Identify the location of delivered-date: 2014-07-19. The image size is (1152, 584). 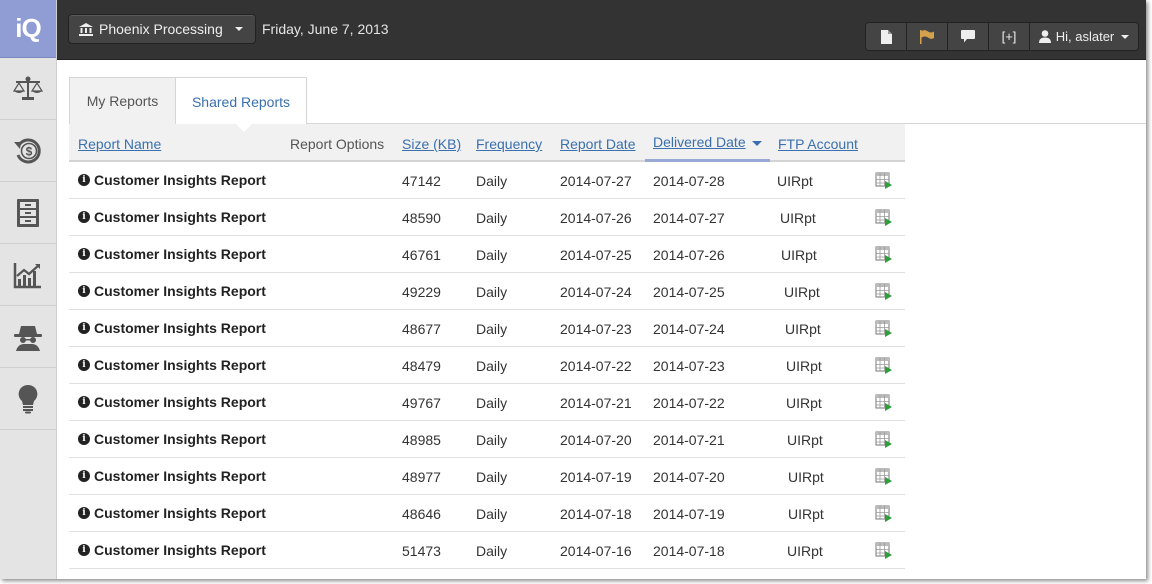
(689, 514).